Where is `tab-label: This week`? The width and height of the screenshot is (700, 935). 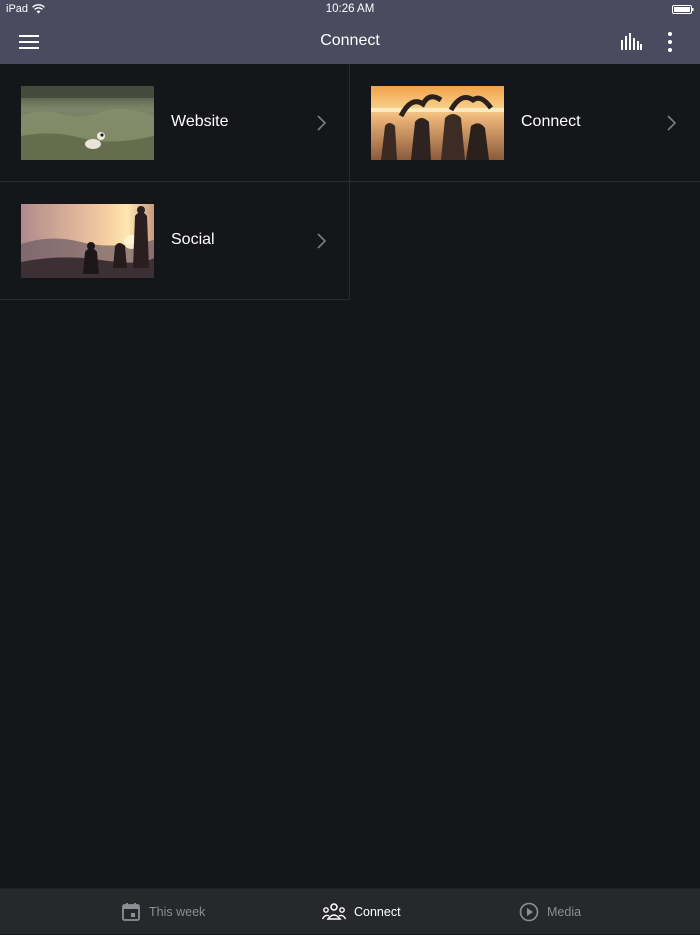
tab-label: This week is located at coordinates (177, 912).